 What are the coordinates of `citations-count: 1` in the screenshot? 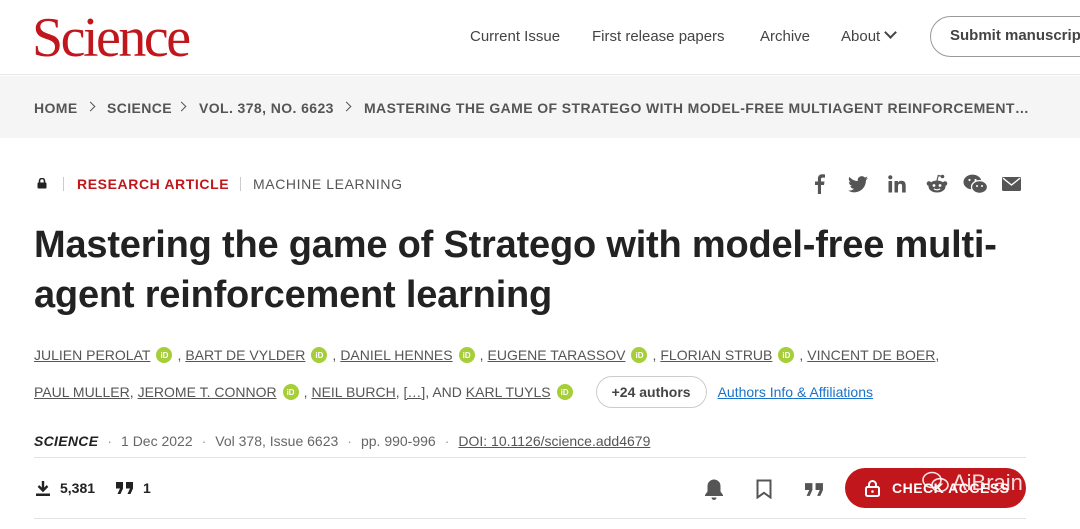 It's located at (147, 488).